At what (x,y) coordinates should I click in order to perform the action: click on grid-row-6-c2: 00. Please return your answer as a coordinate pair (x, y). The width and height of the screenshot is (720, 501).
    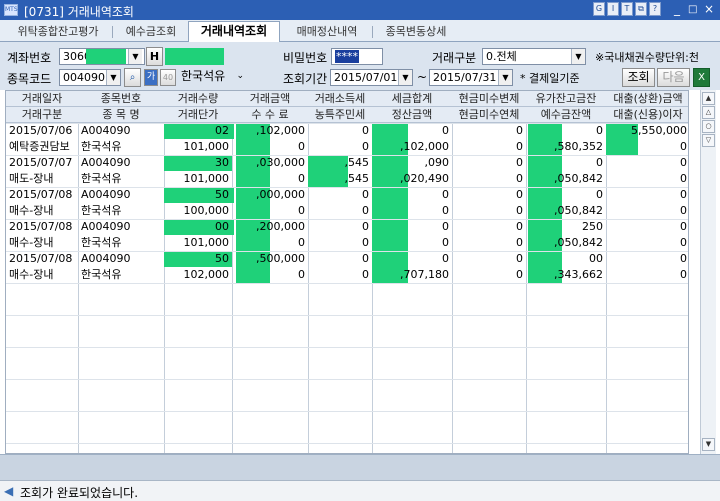
    Looking at the image, I should click on (222, 226).